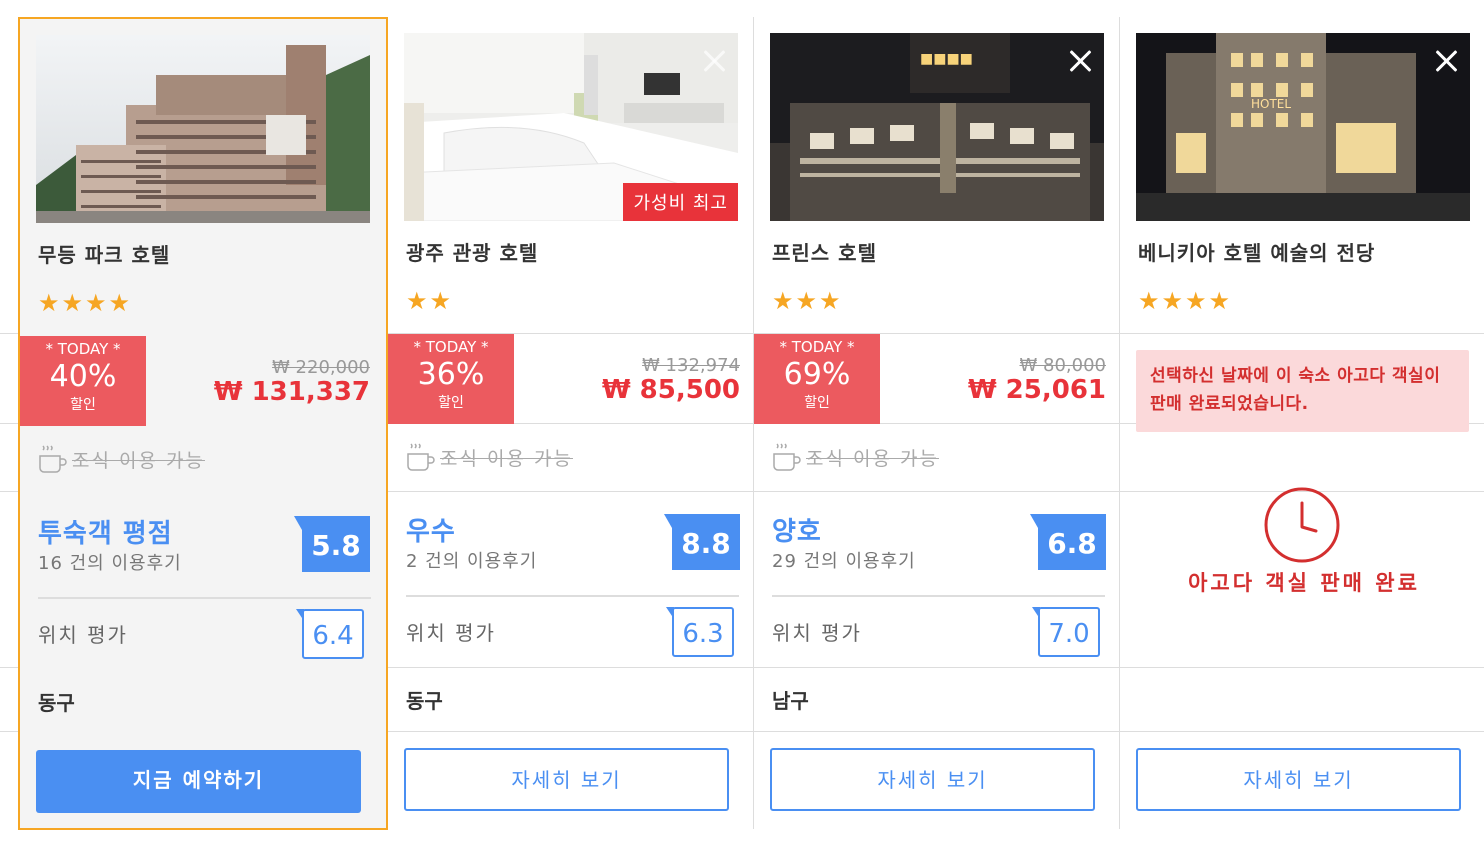 This screenshot has width=1484, height=847. What do you see at coordinates (321, 367) in the screenshot?
I see `original-price: ₩ 220,000` at bounding box center [321, 367].